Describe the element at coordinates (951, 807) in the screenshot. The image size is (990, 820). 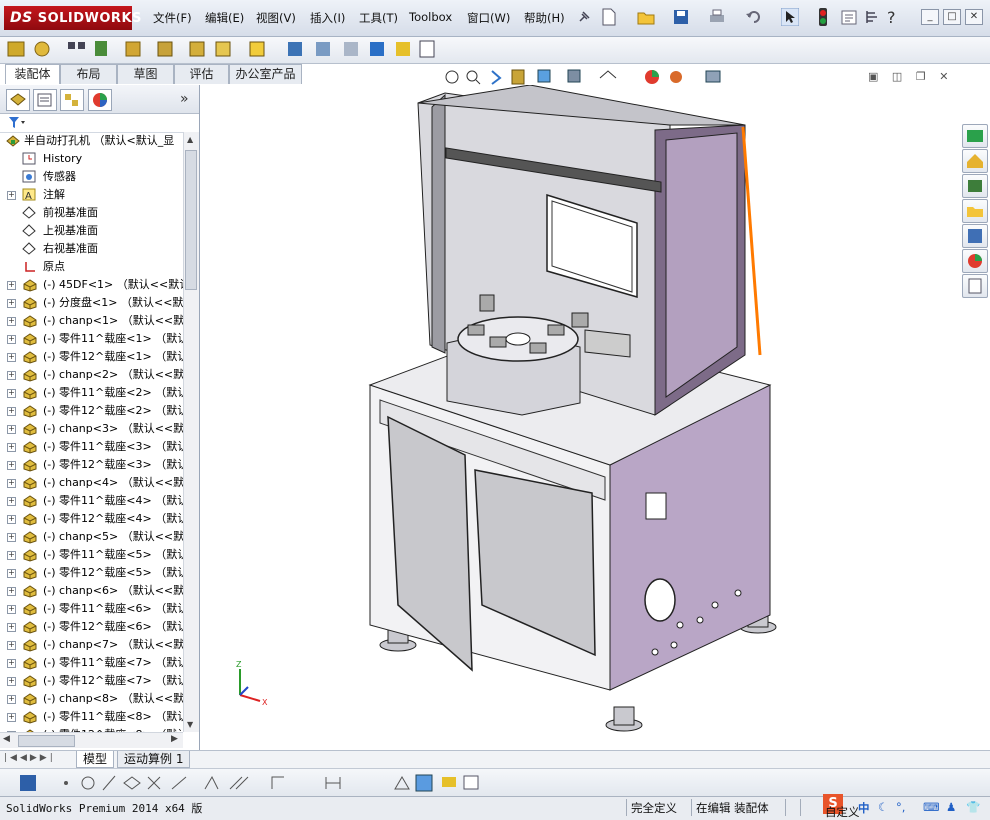
I see `ime-user-icon: ♟` at that location.